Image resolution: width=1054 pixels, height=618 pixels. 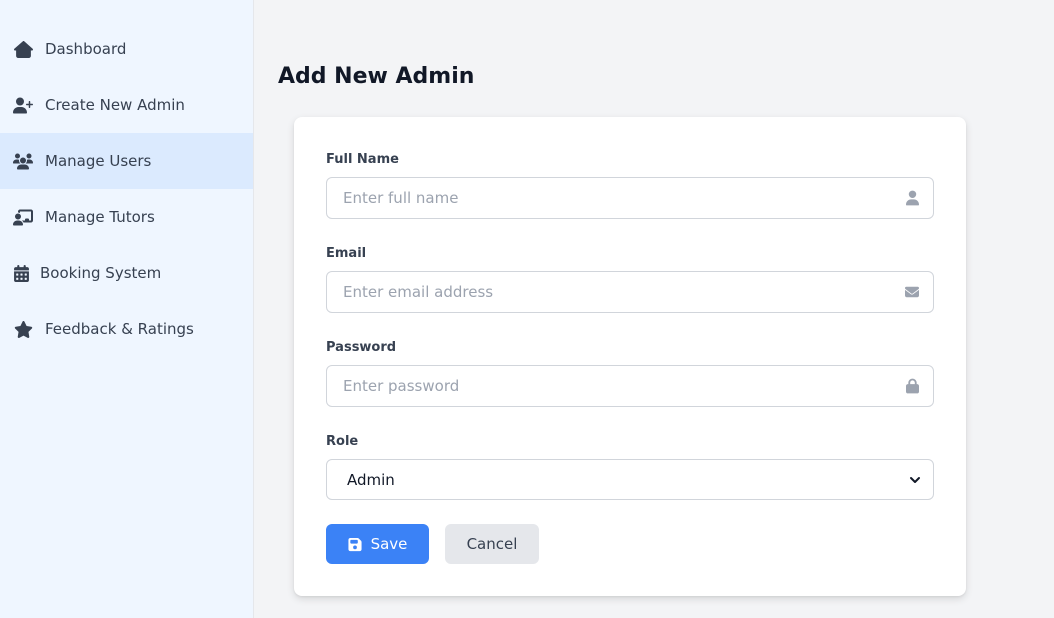 What do you see at coordinates (623, 386) in the screenshot?
I see `password-input` at bounding box center [623, 386].